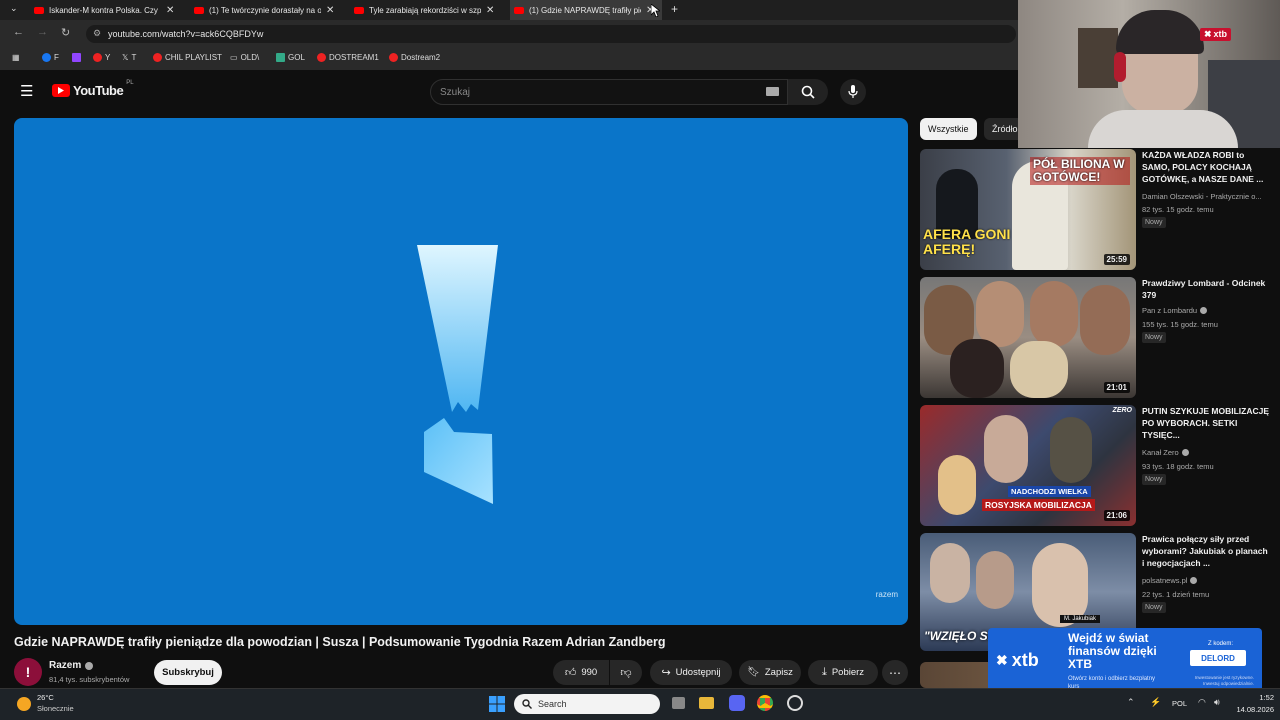  What do you see at coordinates (97, 33) in the screenshot?
I see `site-info-icon: ⚙` at bounding box center [97, 33].